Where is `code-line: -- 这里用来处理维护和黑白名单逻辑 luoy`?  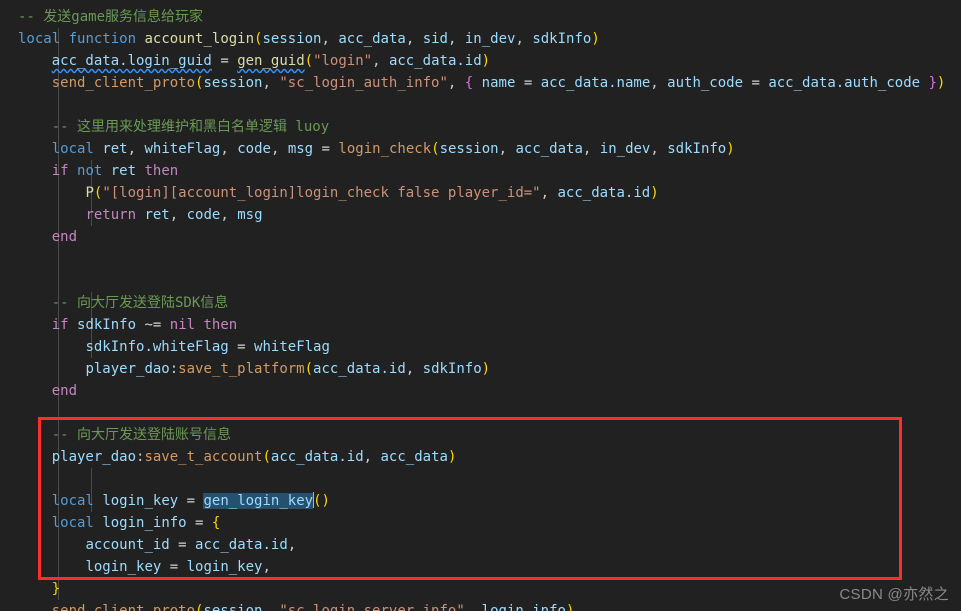
code-line: -- 这里用来处理维护和黑白名单逻辑 luoy is located at coordinates (480, 127).